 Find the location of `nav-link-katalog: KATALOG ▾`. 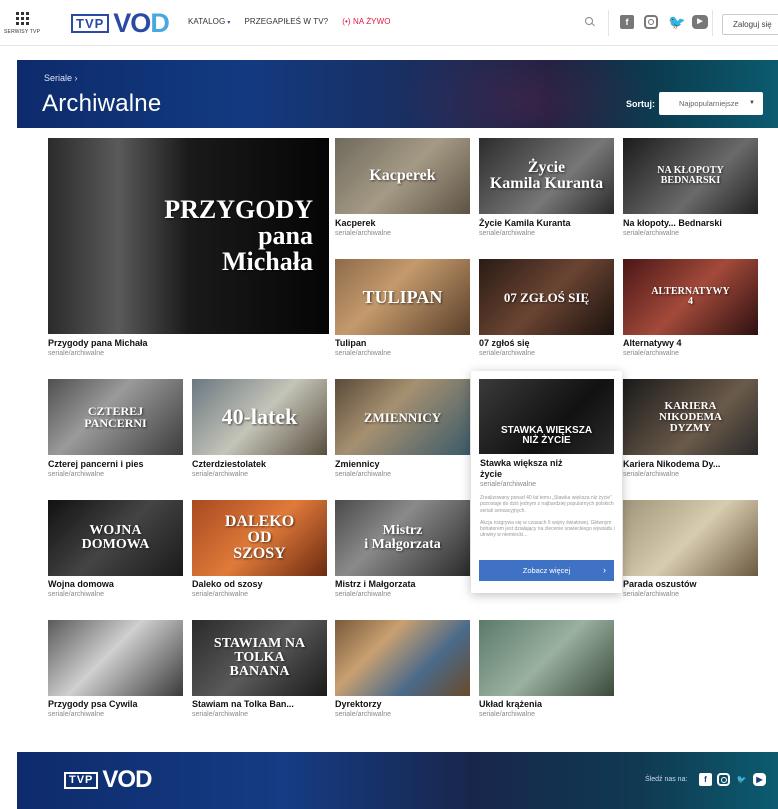

nav-link-katalog: KATALOG ▾ is located at coordinates (209, 21).